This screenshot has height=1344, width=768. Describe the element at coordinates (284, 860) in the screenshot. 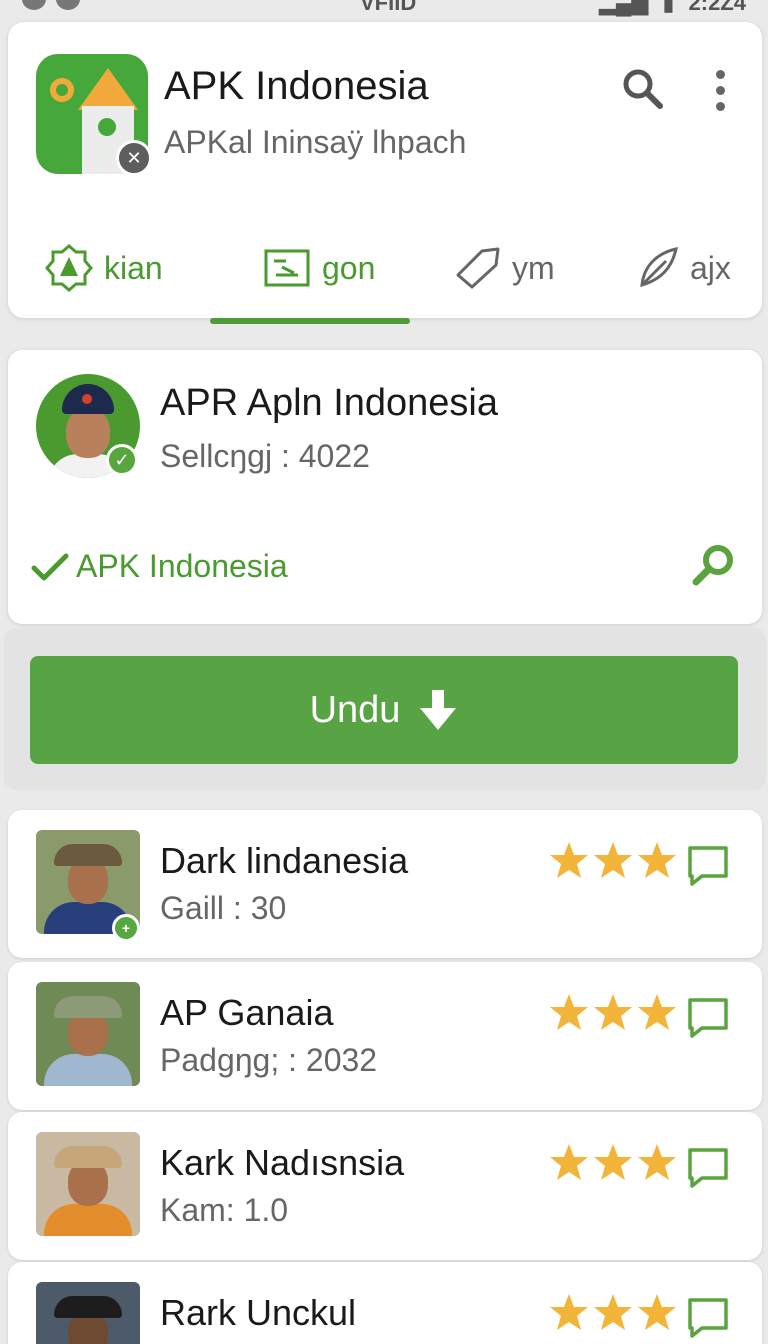

I see `list-item-title: Dark lindanesia` at that location.